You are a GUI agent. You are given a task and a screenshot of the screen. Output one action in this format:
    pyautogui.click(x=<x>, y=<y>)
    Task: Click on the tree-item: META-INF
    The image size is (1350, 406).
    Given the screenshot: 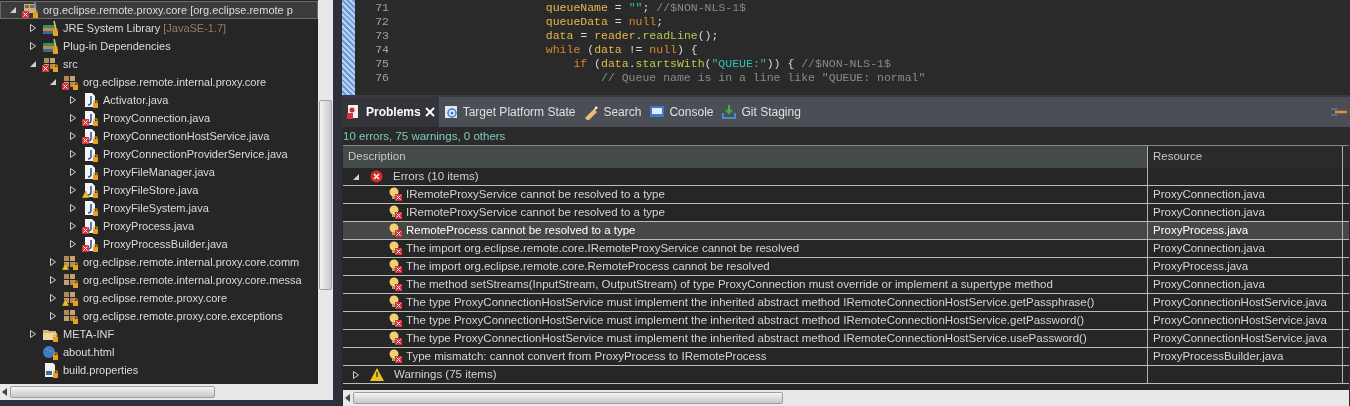 What is the action you would take?
    pyautogui.click(x=159, y=334)
    